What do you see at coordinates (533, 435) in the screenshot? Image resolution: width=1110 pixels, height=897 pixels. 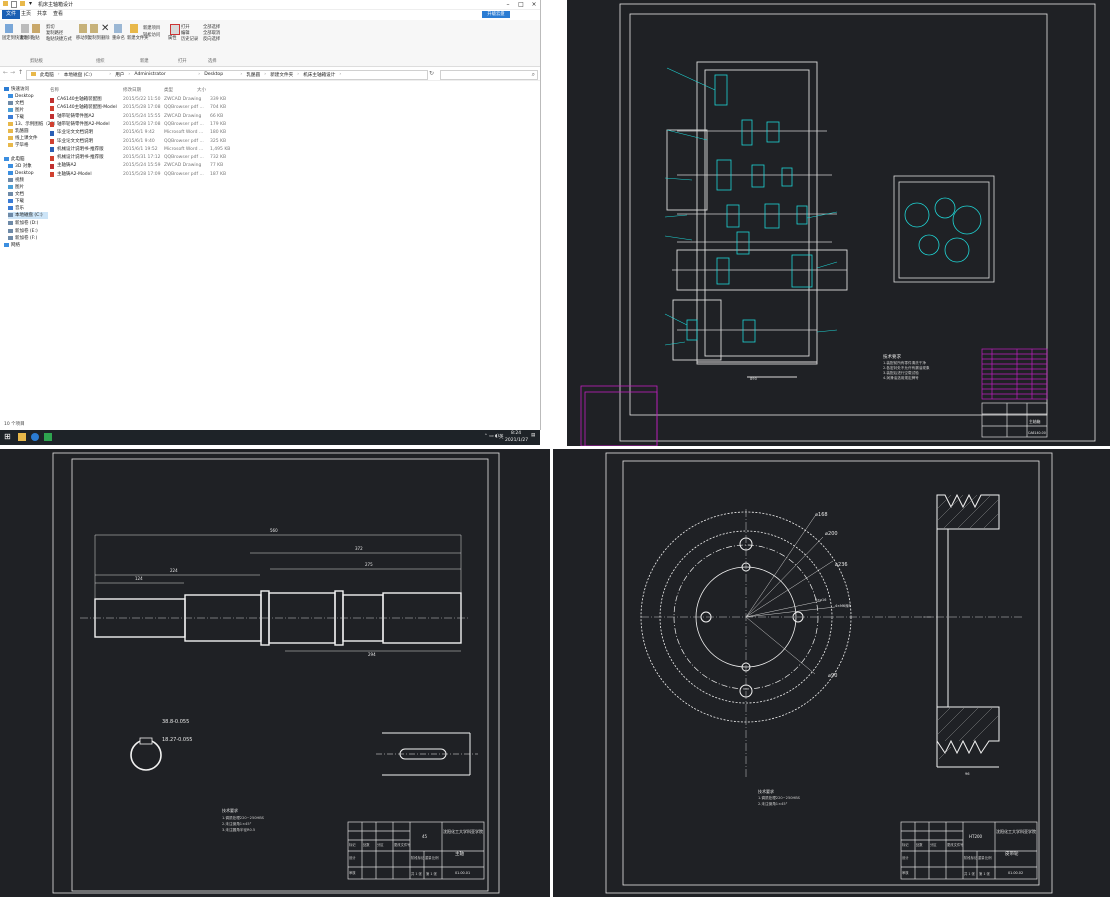 I see `notification-icon: ▤` at bounding box center [533, 435].